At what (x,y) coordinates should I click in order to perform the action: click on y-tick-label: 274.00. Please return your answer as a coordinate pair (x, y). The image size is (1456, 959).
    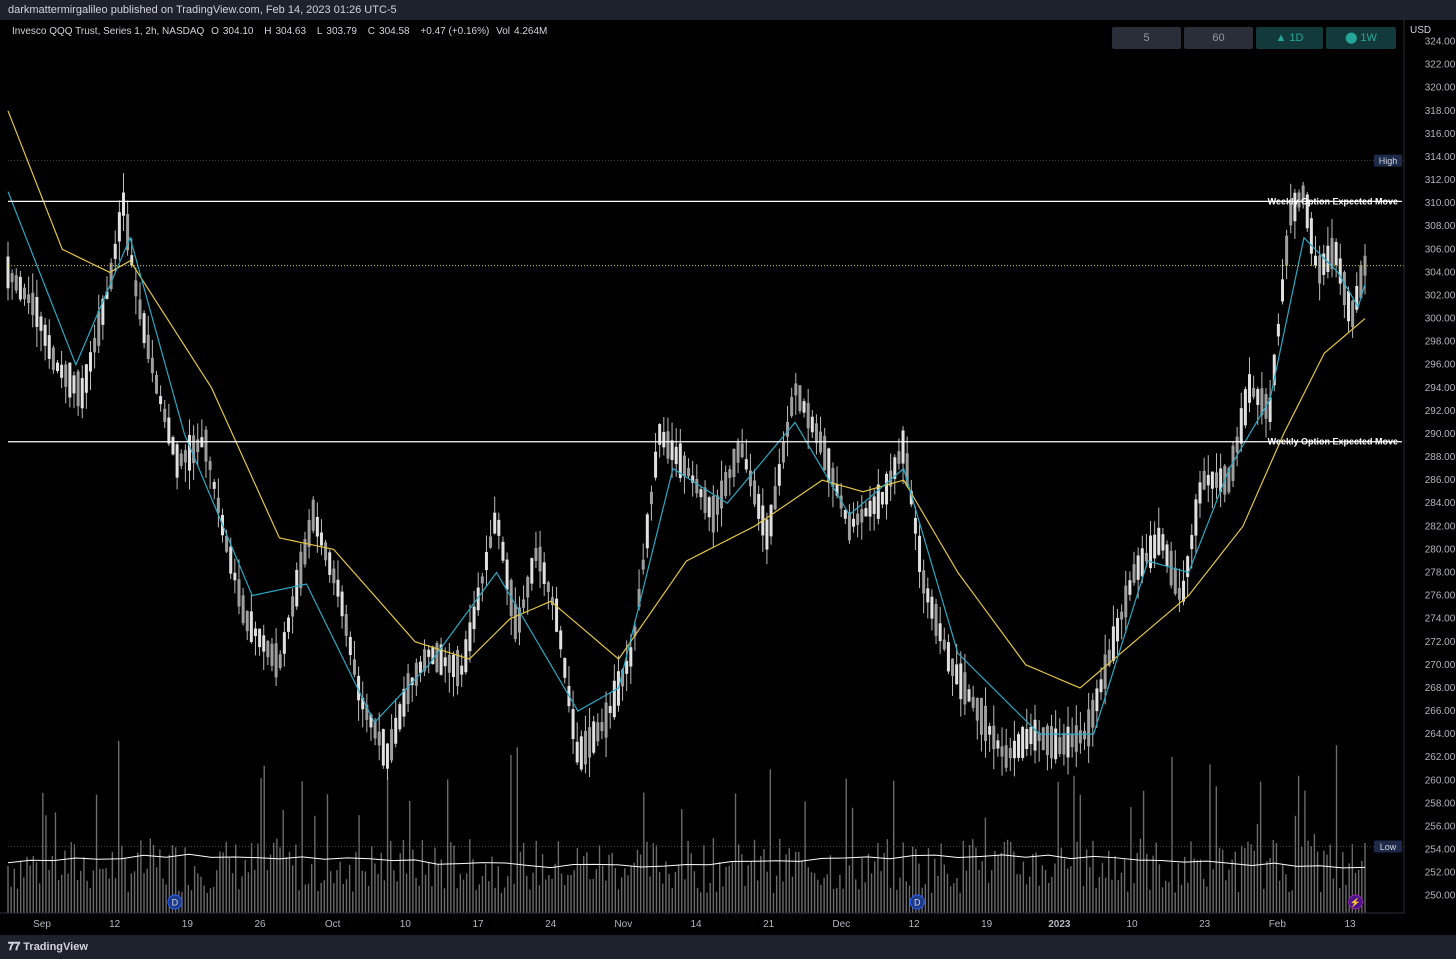
    Looking at the image, I should click on (1440, 619).